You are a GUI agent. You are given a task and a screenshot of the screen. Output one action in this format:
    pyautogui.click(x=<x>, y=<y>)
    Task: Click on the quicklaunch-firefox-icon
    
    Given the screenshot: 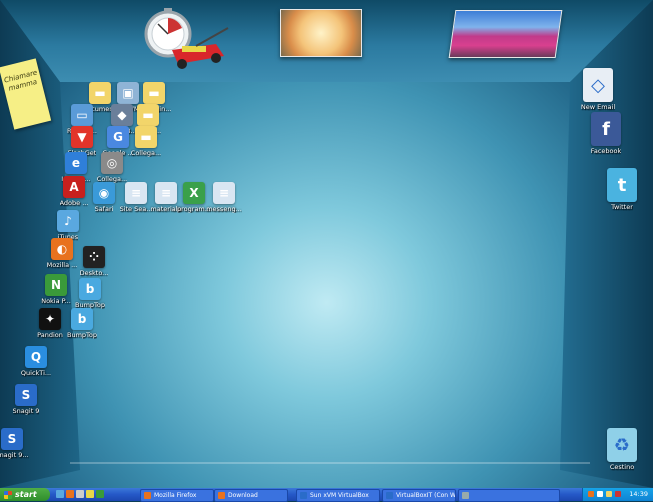 What is the action you would take?
    pyautogui.click(x=70, y=494)
    